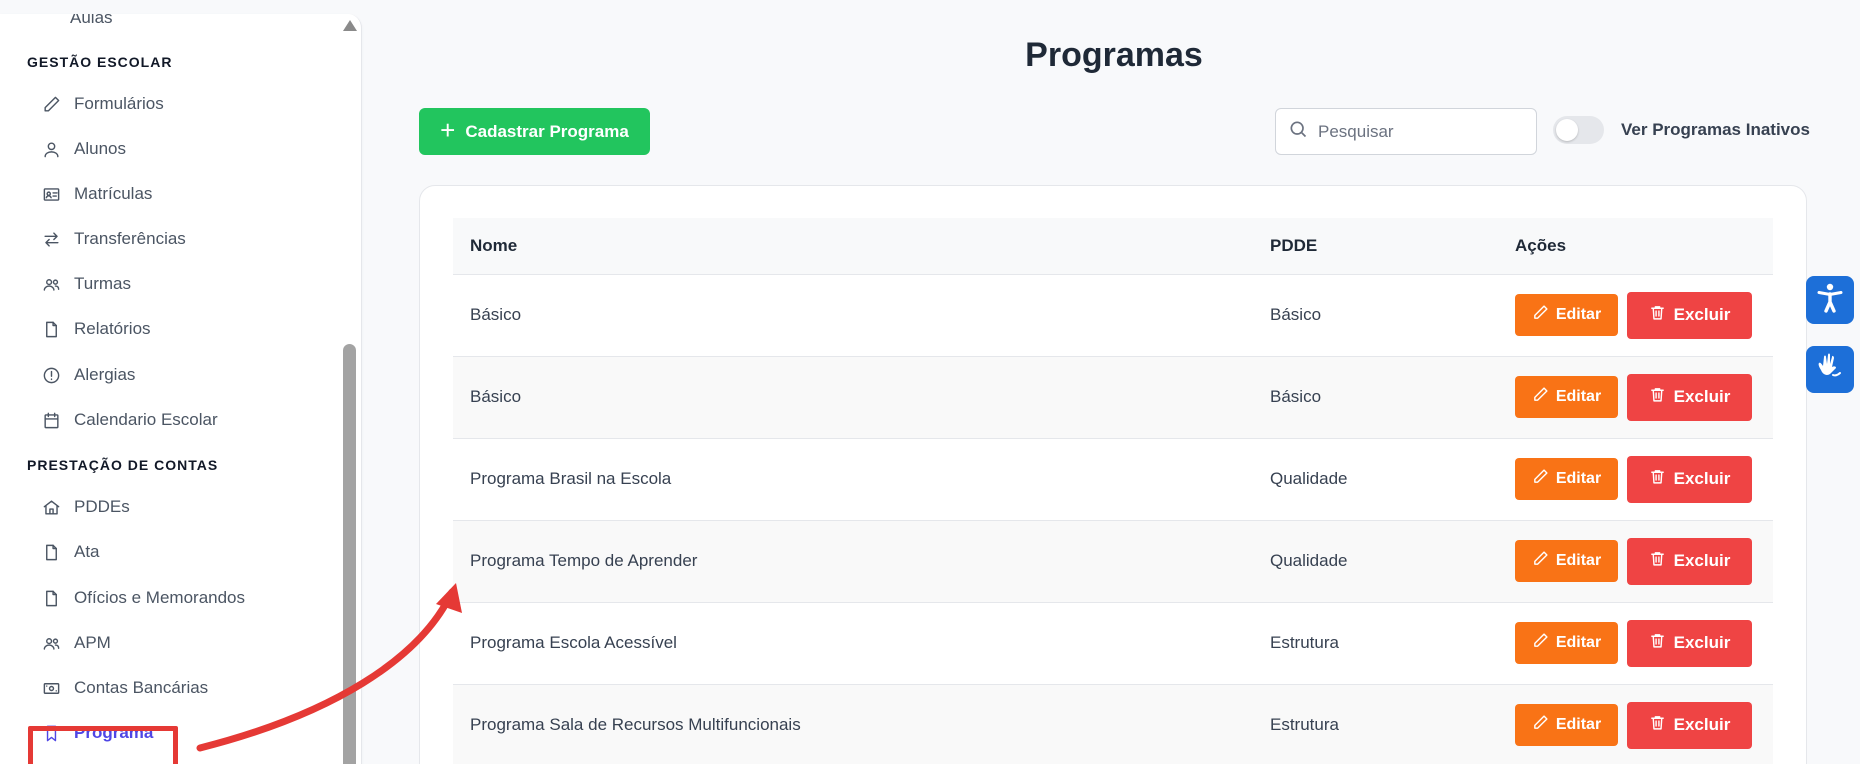 This screenshot has width=1860, height=764. What do you see at coordinates (92, 642) in the screenshot?
I see `sidebar-item-label: APM` at bounding box center [92, 642].